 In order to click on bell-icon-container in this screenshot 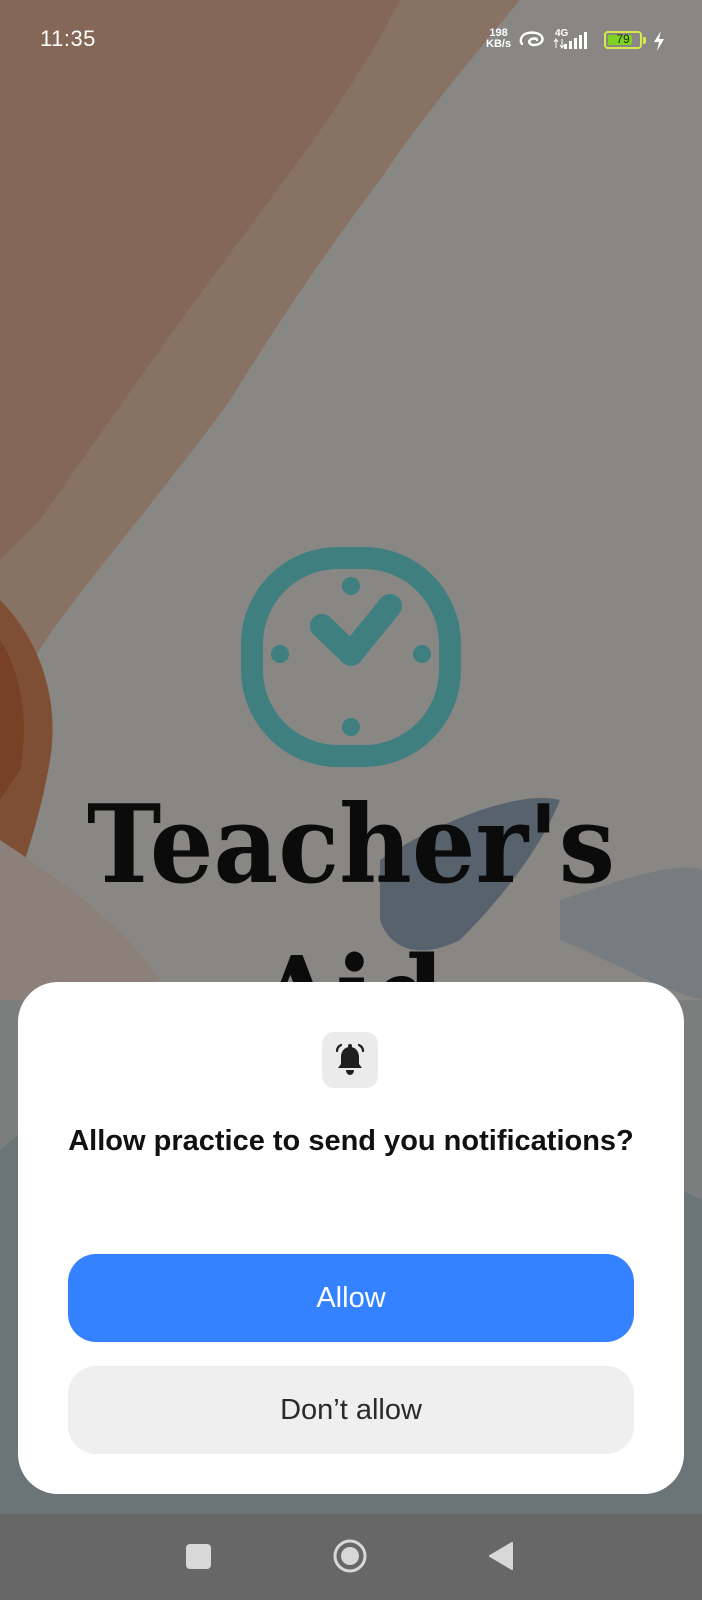, I will do `click(350, 1060)`.